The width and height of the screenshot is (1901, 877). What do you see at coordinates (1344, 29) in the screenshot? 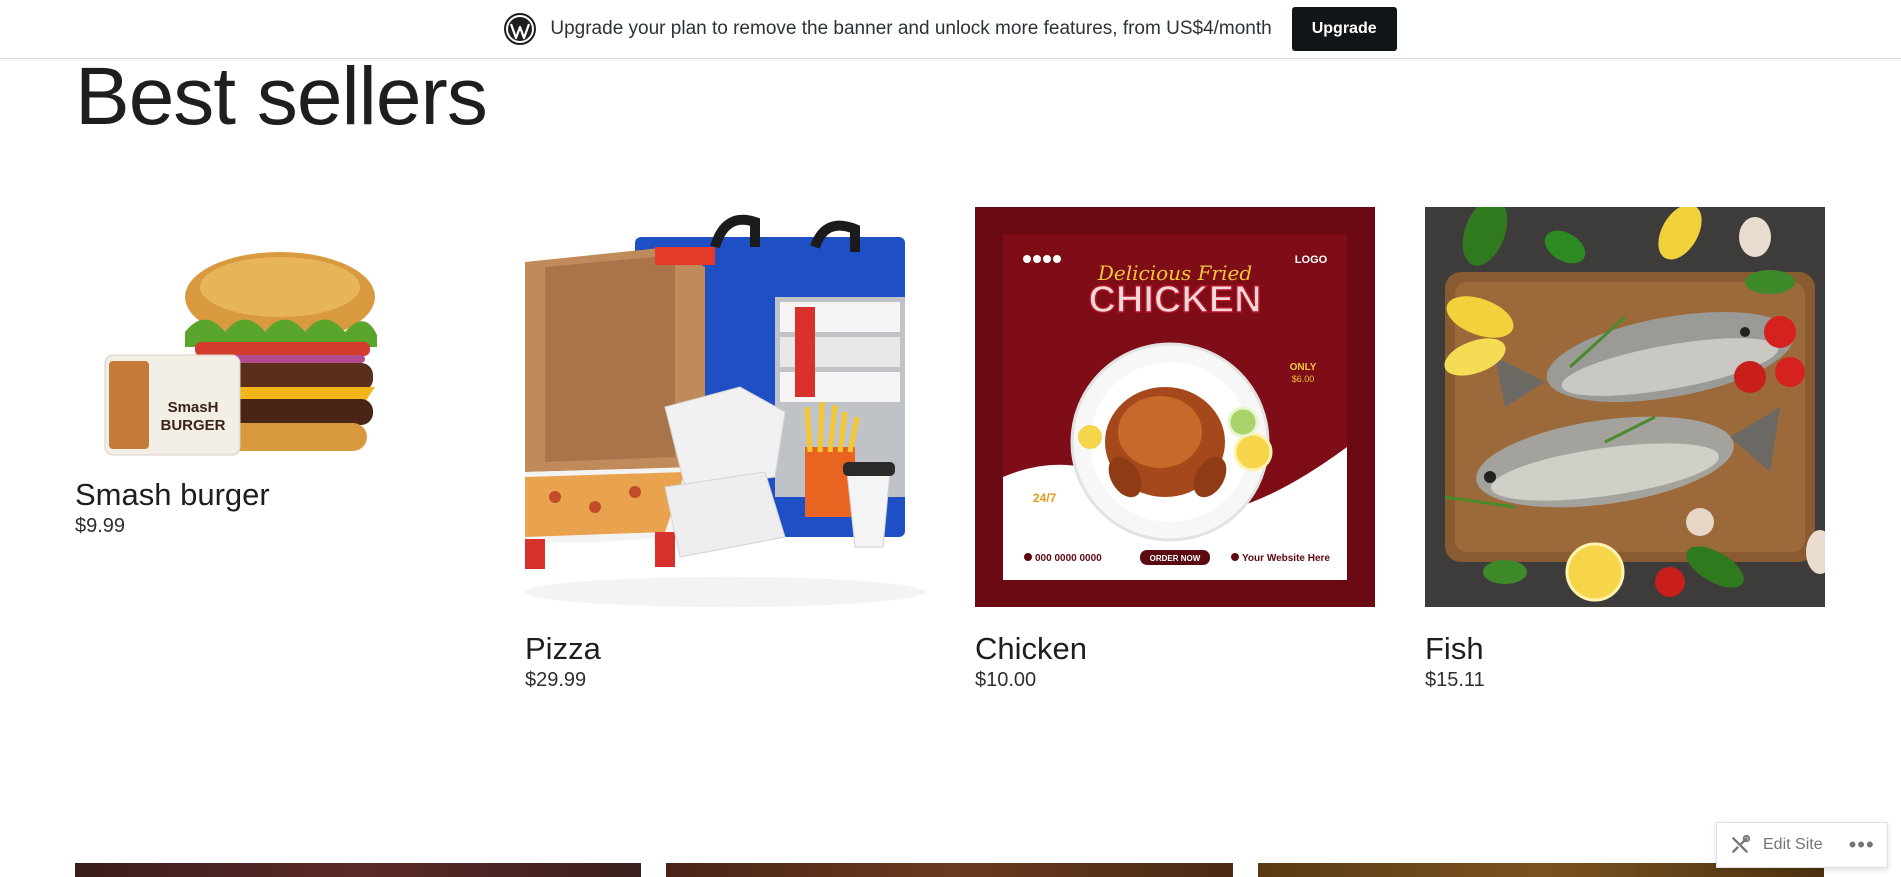
I see `upgrade-button: Upgrade` at bounding box center [1344, 29].